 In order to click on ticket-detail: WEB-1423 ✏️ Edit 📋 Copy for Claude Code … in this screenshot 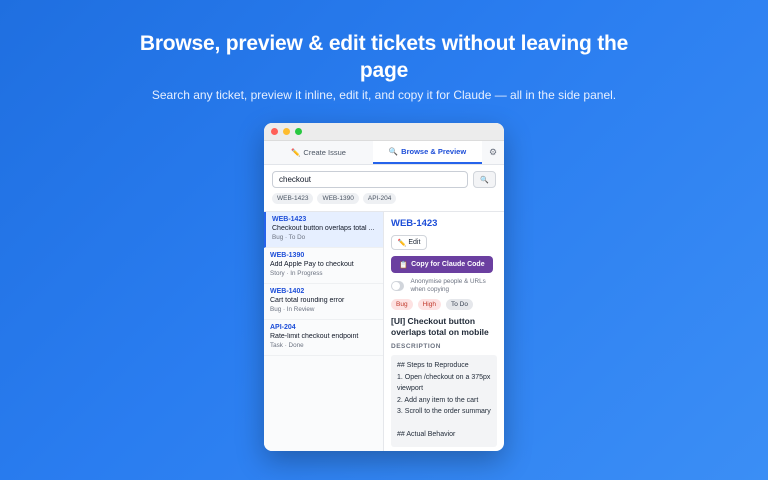, I will do `click(444, 331)`.